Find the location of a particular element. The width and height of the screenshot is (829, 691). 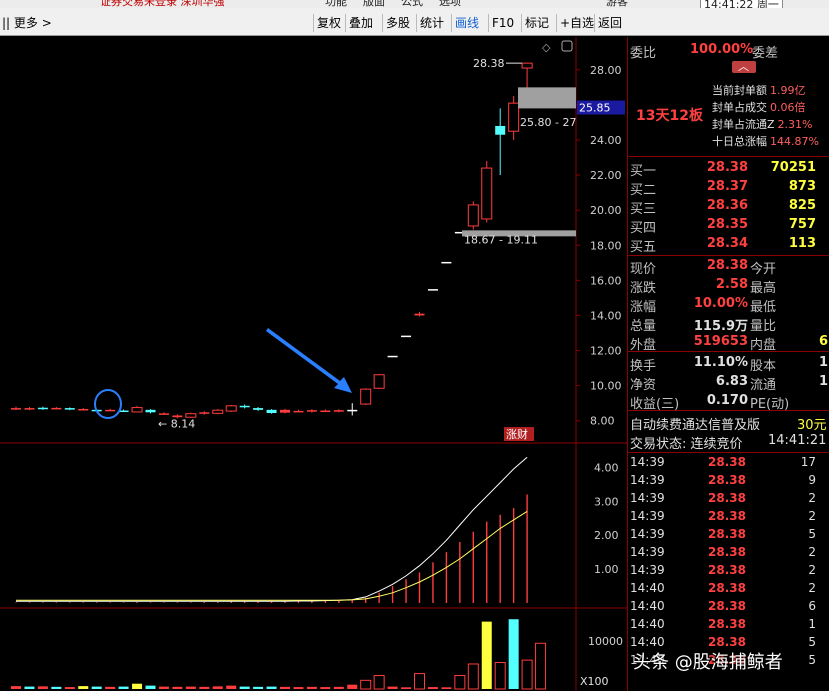

account-status: 证券交易未登录 深圳华强 is located at coordinates (162, 4).